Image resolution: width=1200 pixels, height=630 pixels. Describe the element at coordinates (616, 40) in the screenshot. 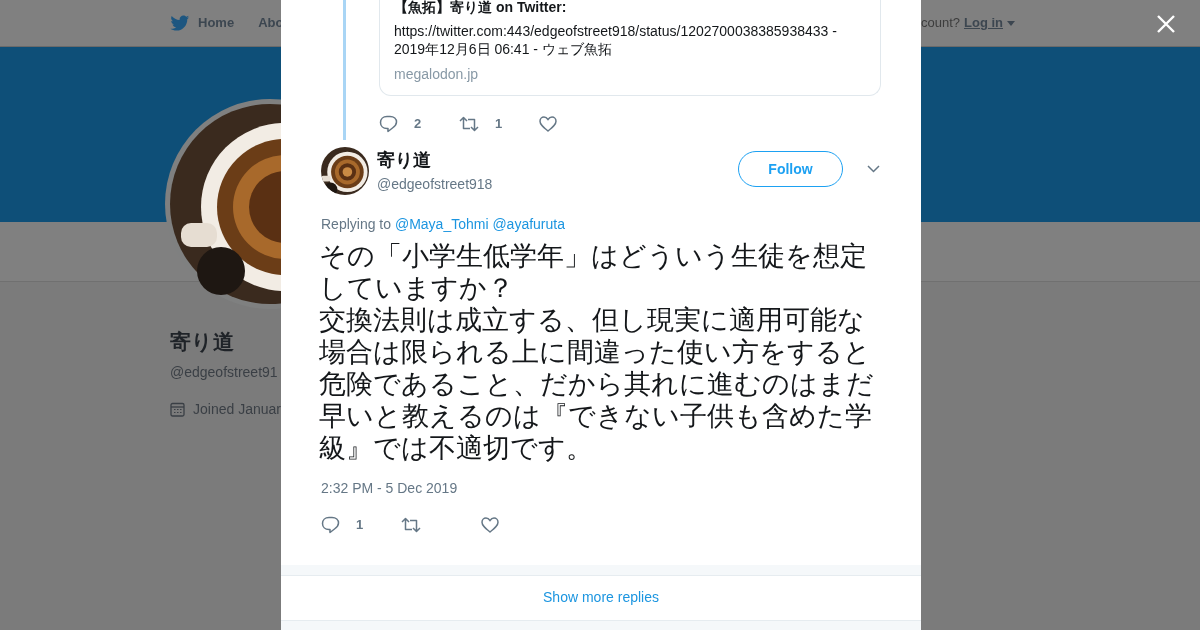

I see `card-description: https://twitter.com:443/edgeofstreet918/status/1202700038385938433 - 2019年12月6日 06:41 - ウェブ魚拓` at that location.